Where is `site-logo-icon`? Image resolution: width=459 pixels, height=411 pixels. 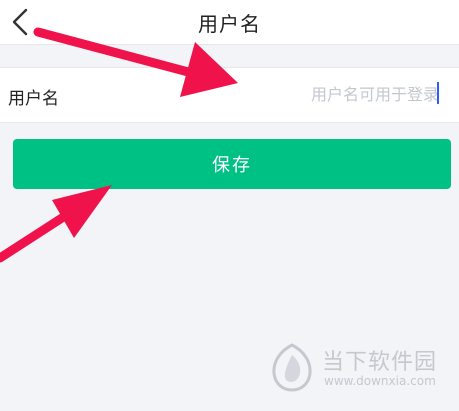 site-logo-icon is located at coordinates (292, 367).